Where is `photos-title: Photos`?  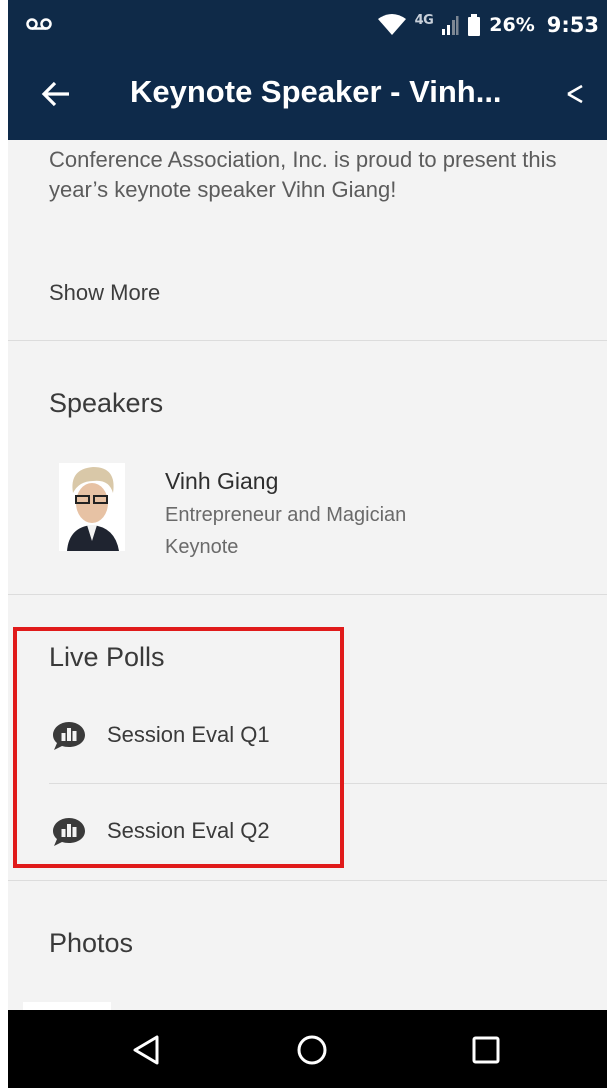
photos-title: Photos is located at coordinates (91, 943).